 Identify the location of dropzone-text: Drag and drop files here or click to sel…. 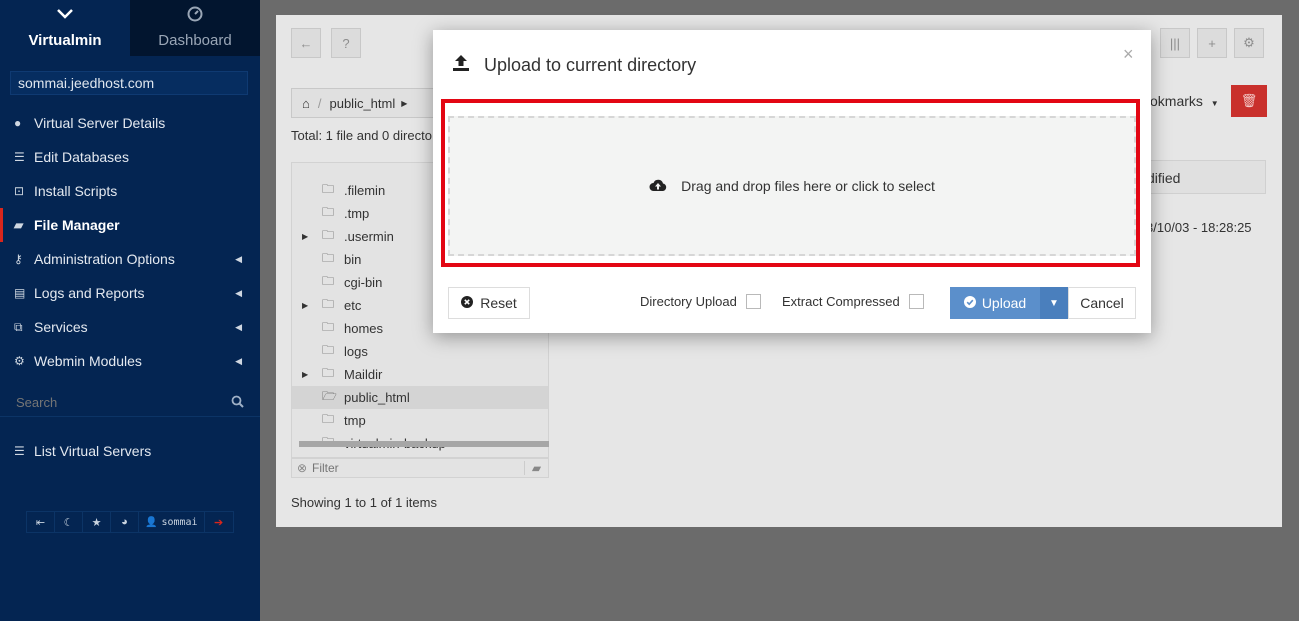
(808, 186).